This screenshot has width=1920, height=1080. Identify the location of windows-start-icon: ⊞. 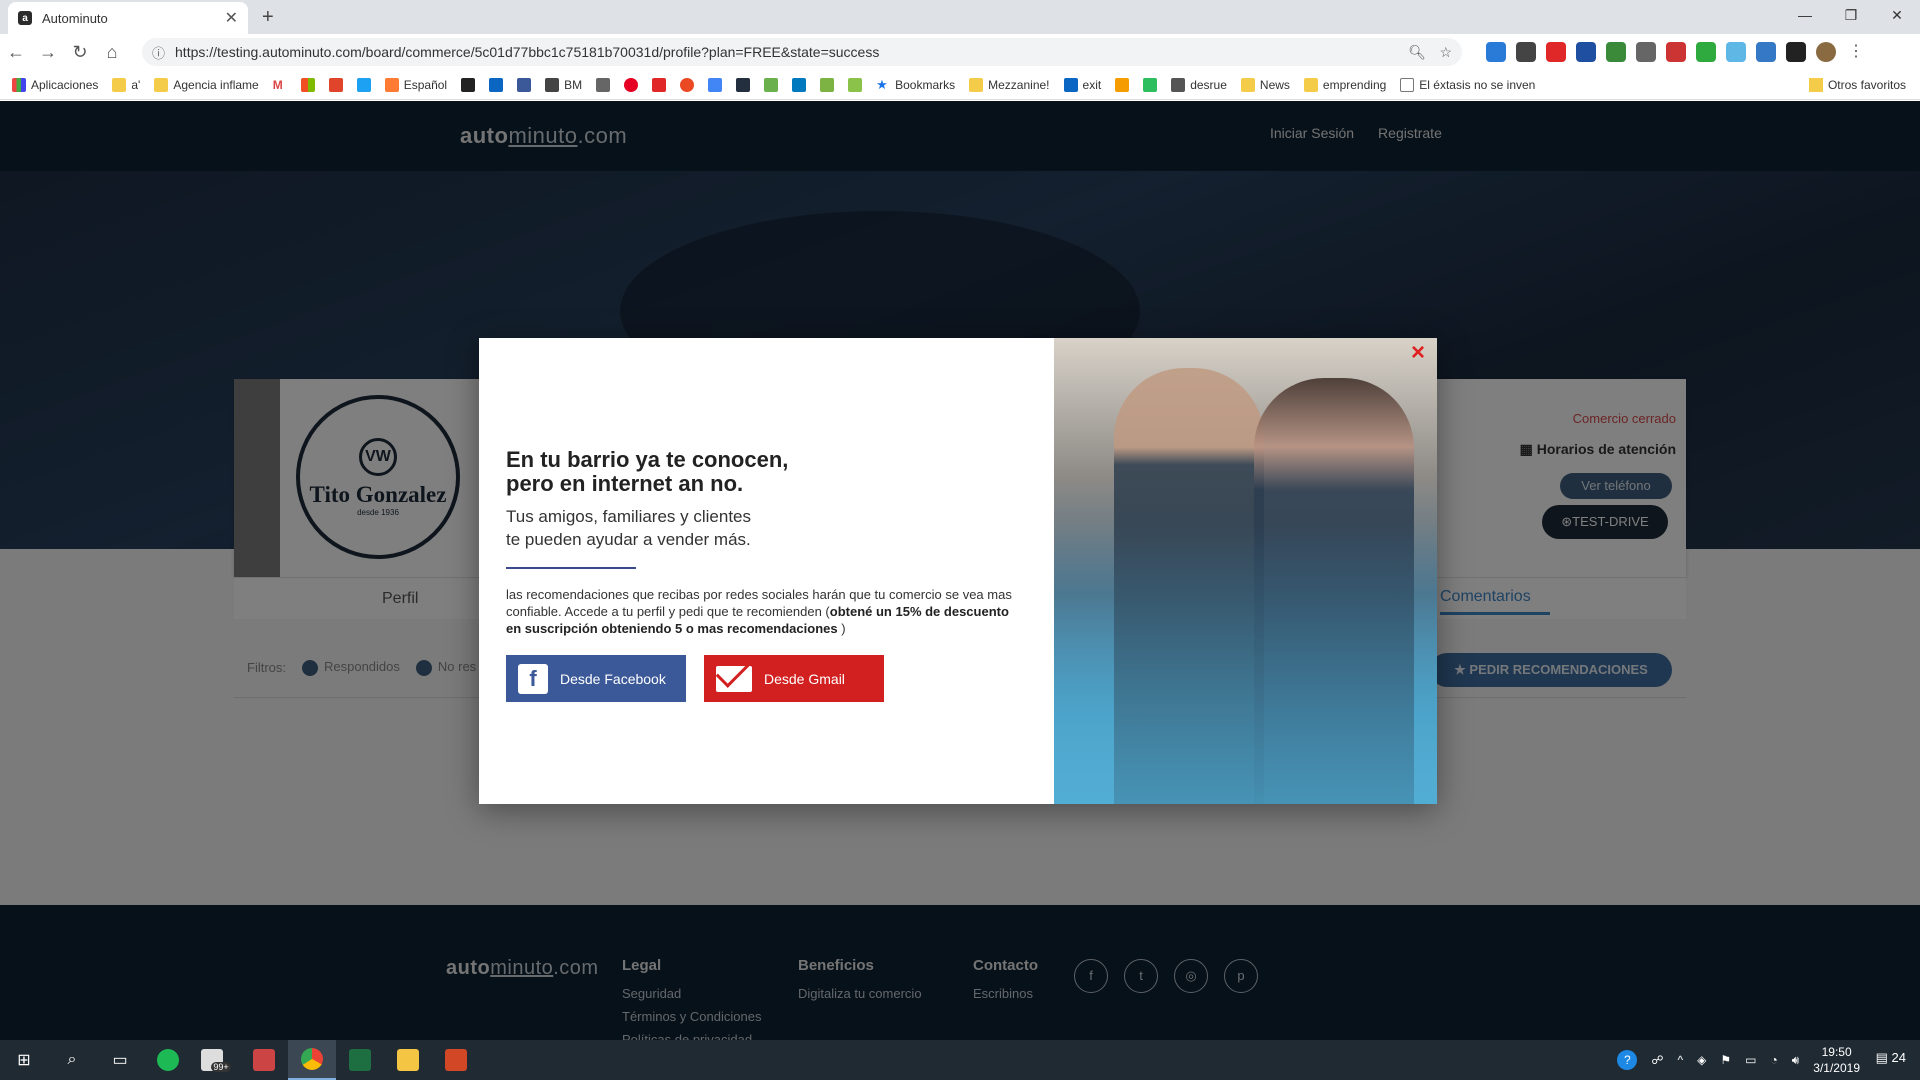
(24, 1060).